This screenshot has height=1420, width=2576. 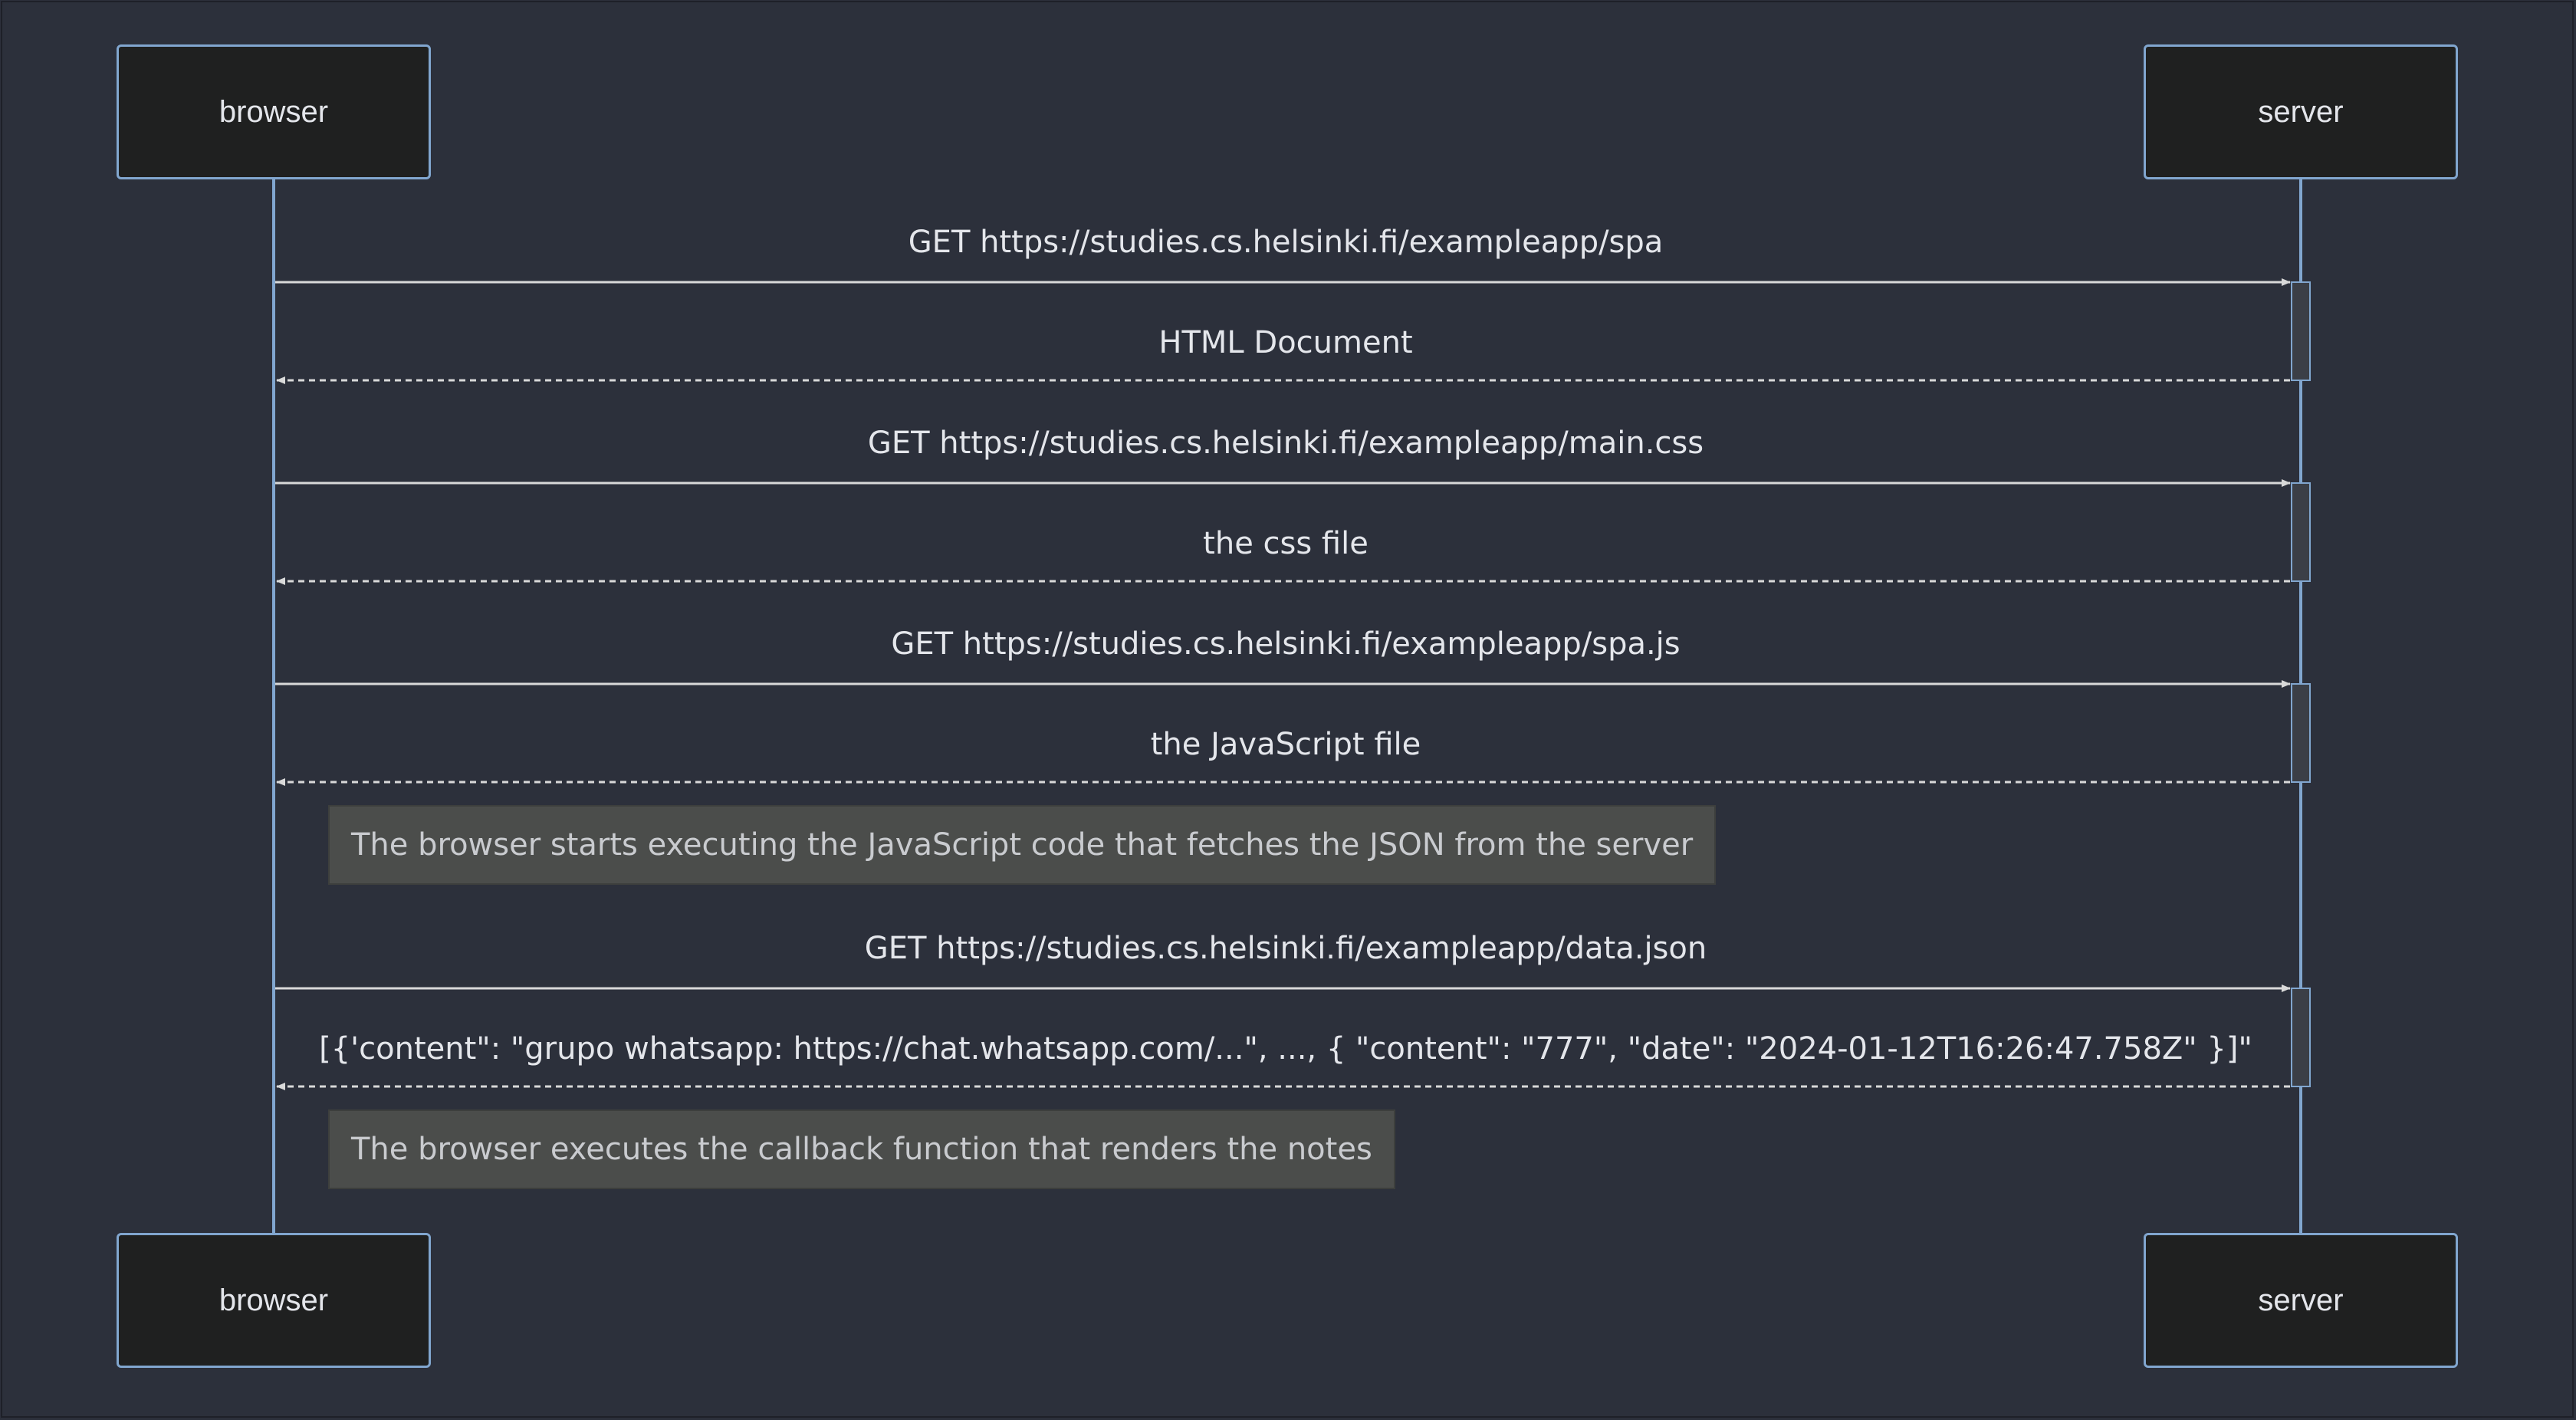 I want to click on actor-server-top: server, so click(x=2301, y=111).